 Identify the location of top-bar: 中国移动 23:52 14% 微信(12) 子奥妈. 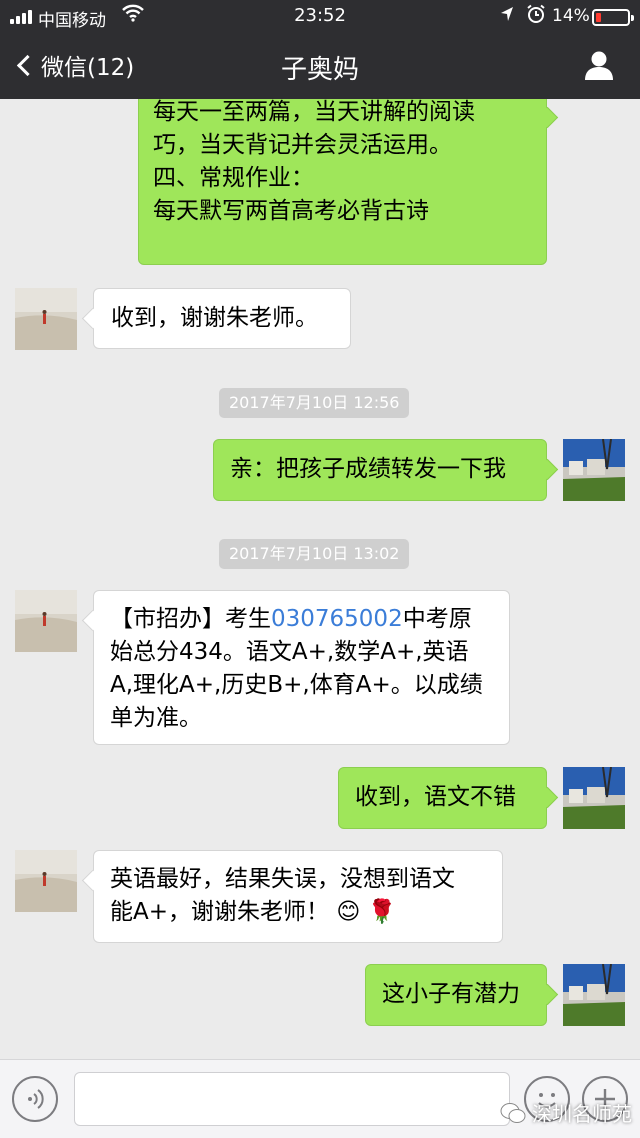
(320, 49).